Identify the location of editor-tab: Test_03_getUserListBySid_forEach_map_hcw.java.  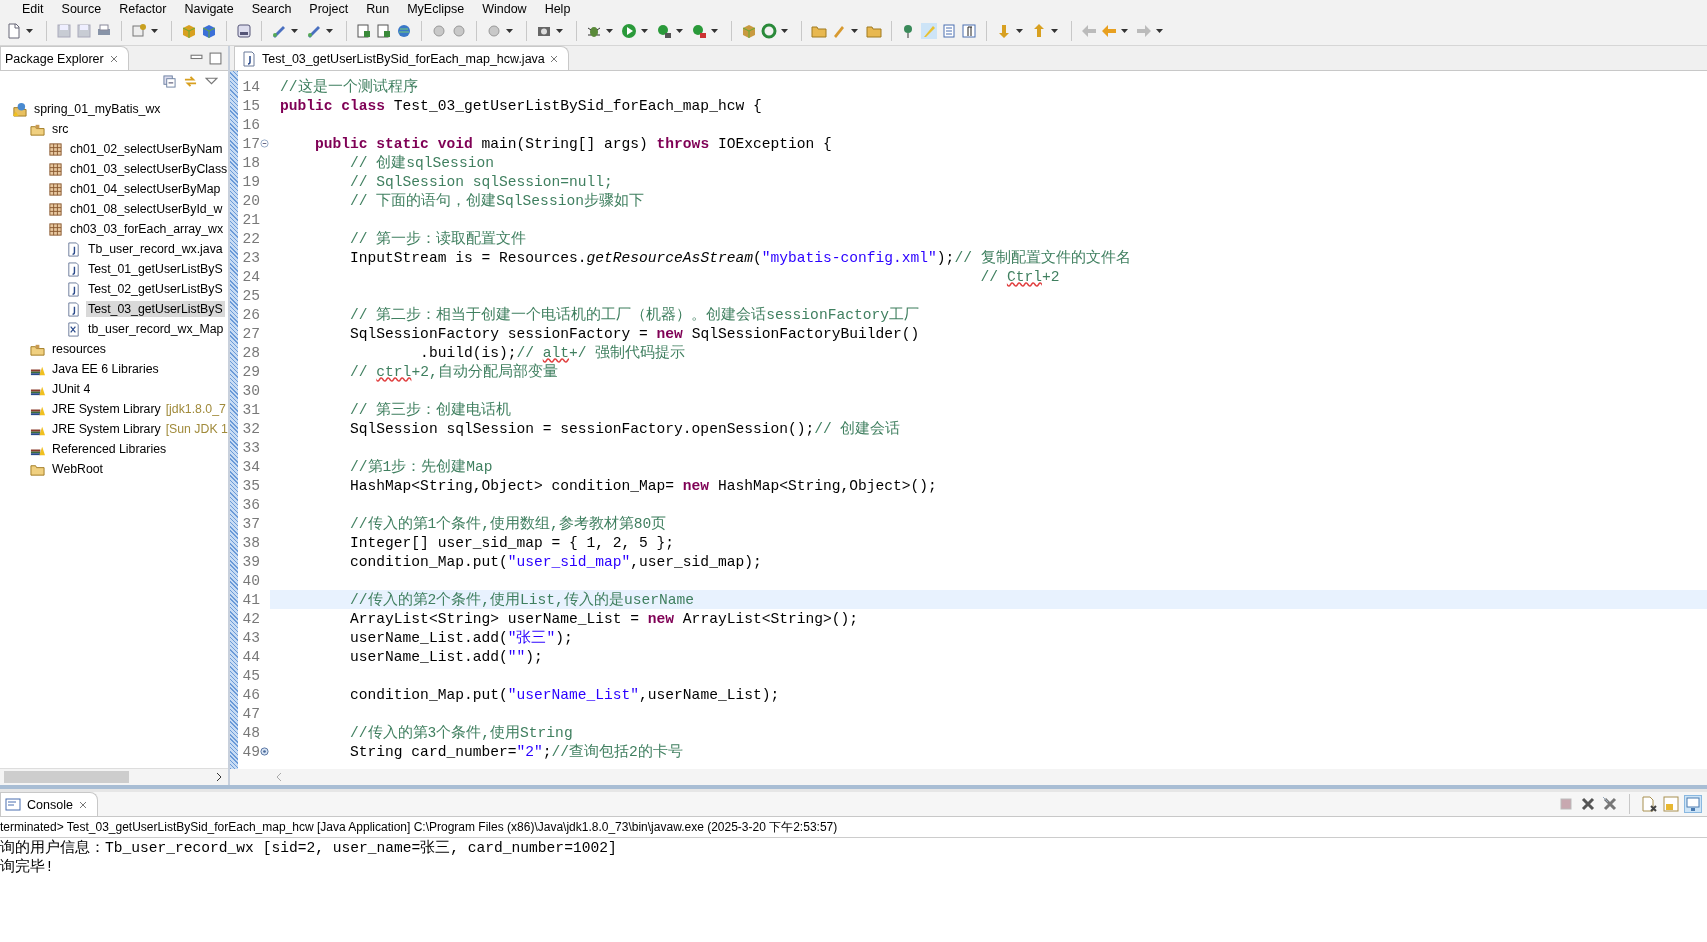
(401, 58).